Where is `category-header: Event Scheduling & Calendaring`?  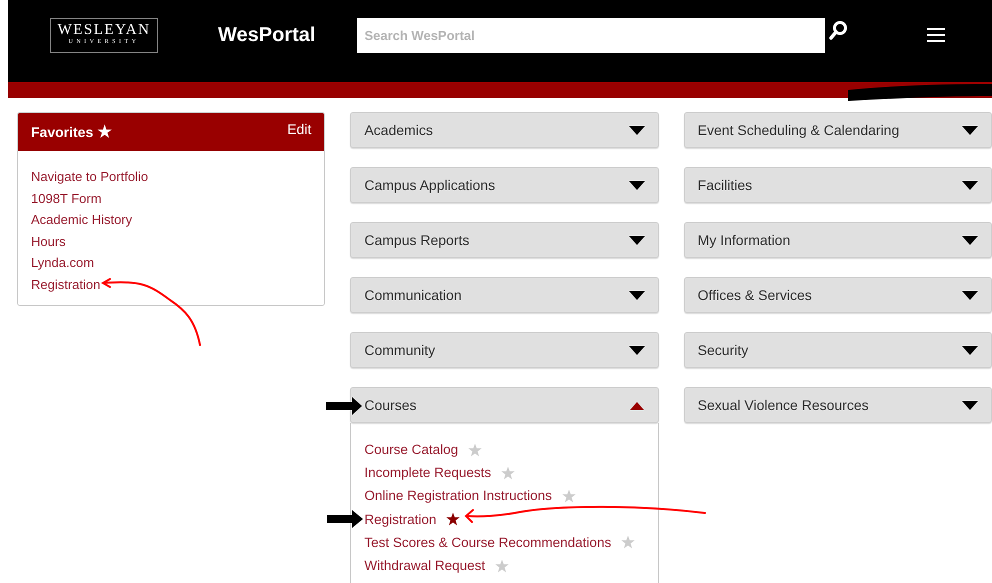
category-header: Event Scheduling & Calendaring is located at coordinates (838, 130).